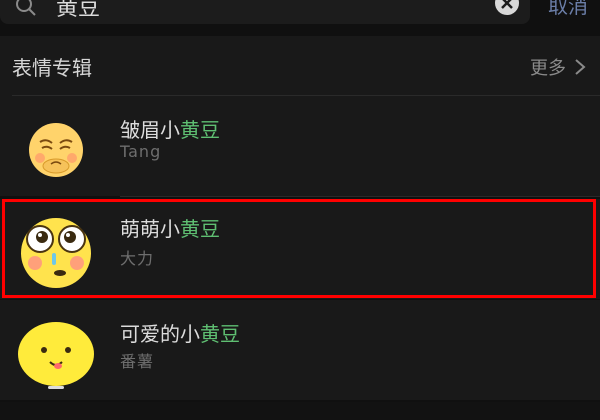 This screenshot has width=600, height=420. I want to click on chevron-right-icon, so click(580, 67).